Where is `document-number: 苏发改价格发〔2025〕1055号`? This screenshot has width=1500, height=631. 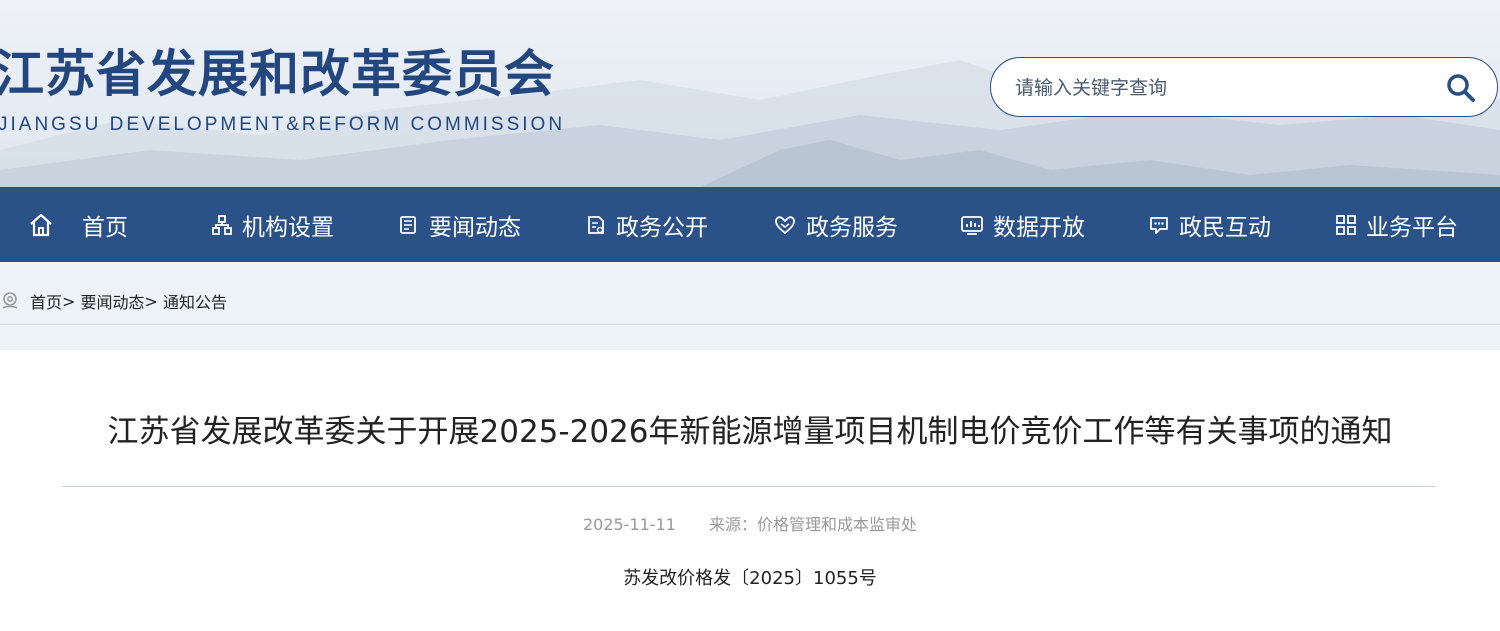 document-number: 苏发改价格发〔2025〕1055号 is located at coordinates (750, 578).